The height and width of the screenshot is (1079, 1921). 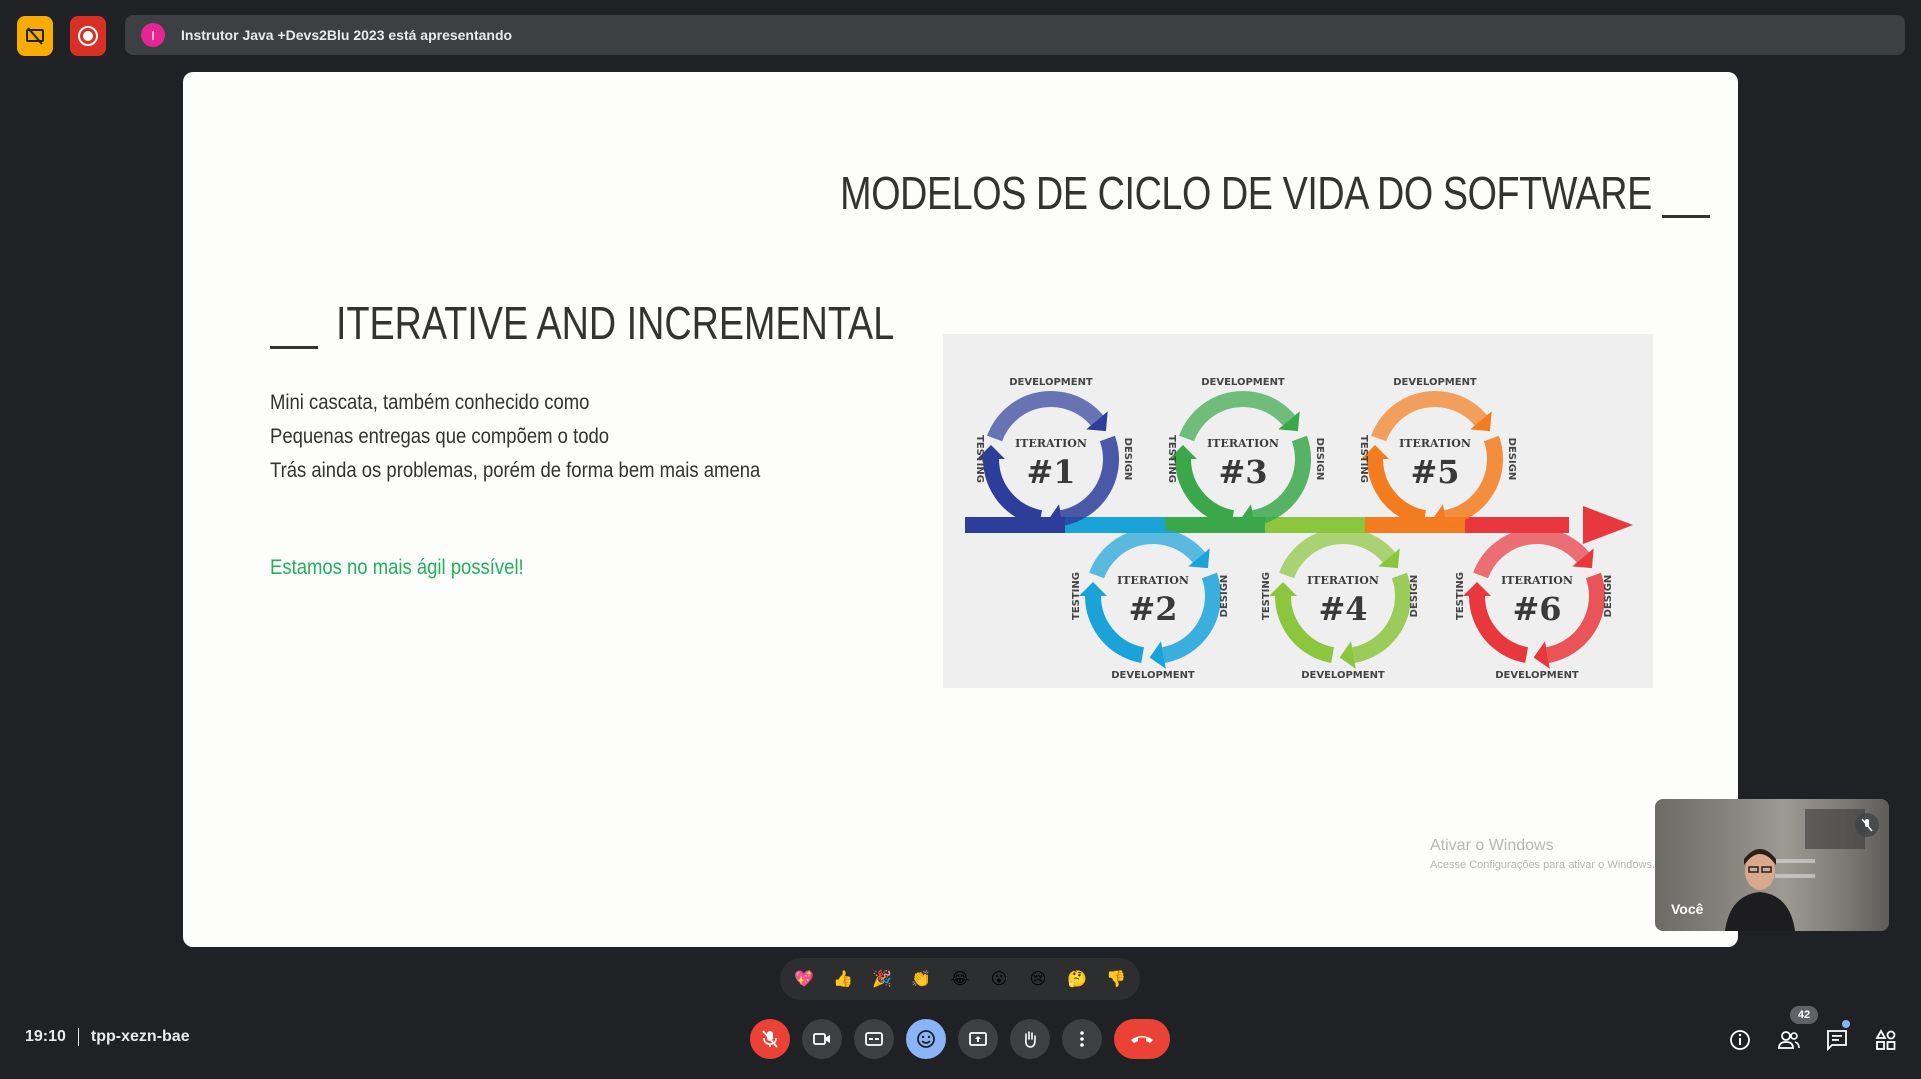 What do you see at coordinates (140, 1036) in the screenshot?
I see `meeting-code: tpp-xezn-bae` at bounding box center [140, 1036].